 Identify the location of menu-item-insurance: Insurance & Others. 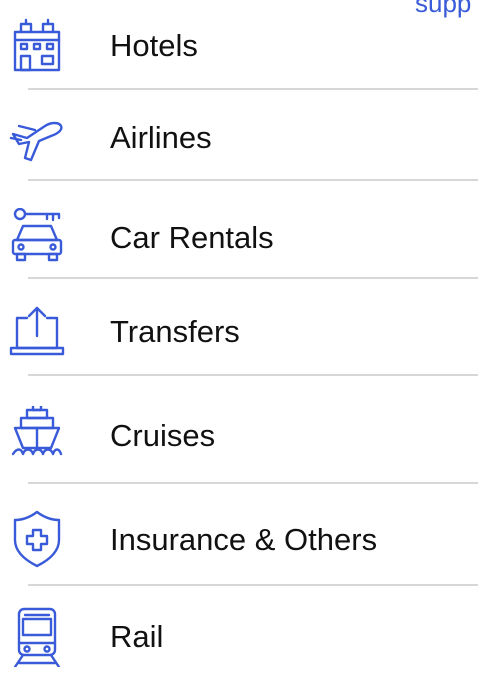
(243, 540).